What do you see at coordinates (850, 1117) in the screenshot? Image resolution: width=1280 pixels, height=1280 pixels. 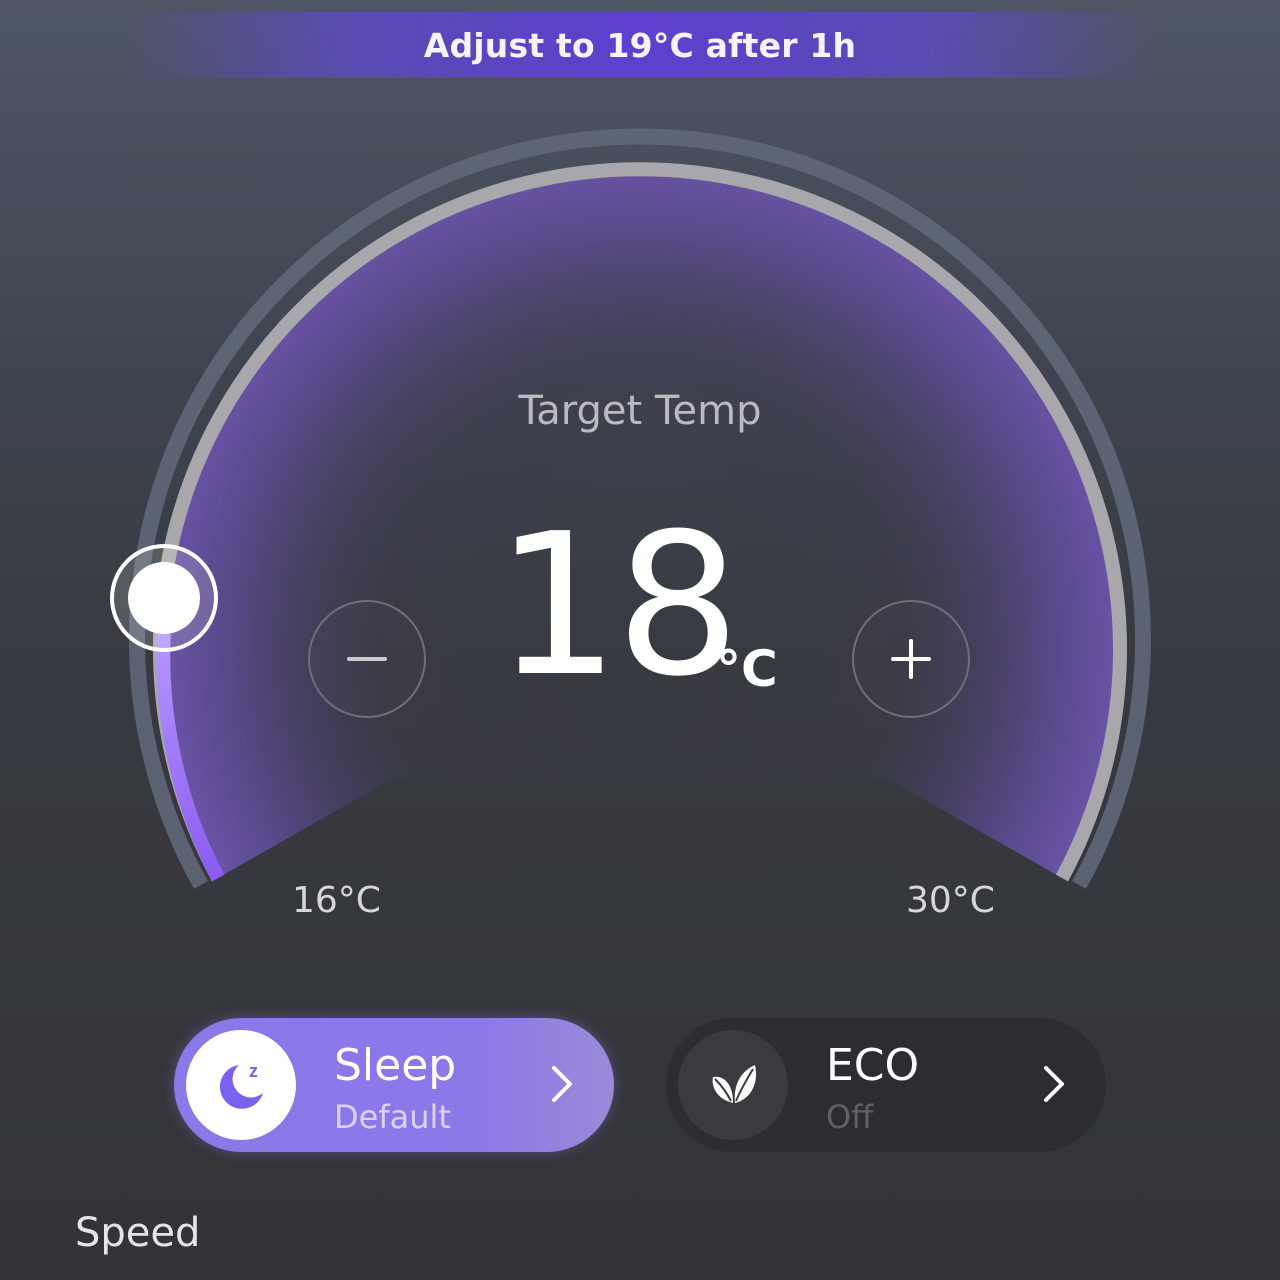 I see `eco-mode-status: Off` at bounding box center [850, 1117].